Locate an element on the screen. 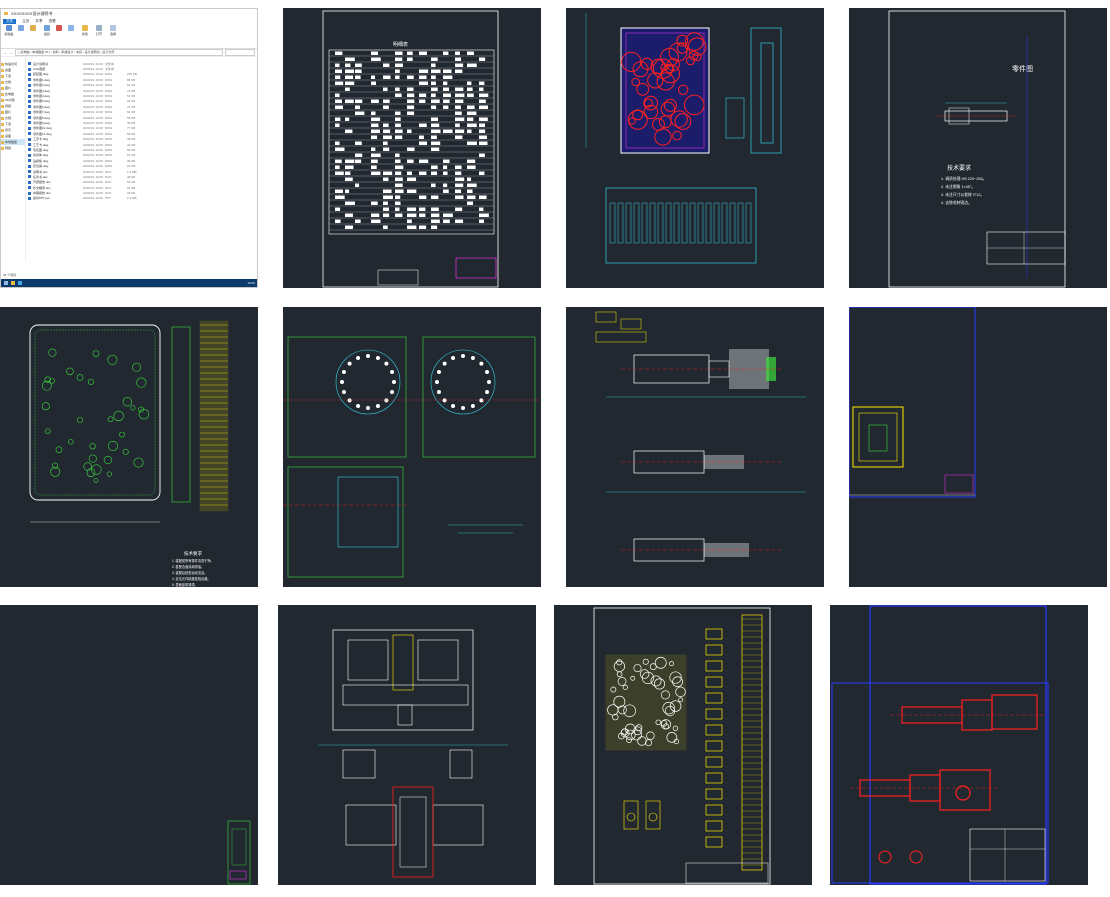  navigation-pane: 快速访问 桌面 下载 文档 图片 此电脑 3D对象 视频 图片 文档 下载 音乐 桌面 本地磁盘 网络 is located at coordinates (13, 159).